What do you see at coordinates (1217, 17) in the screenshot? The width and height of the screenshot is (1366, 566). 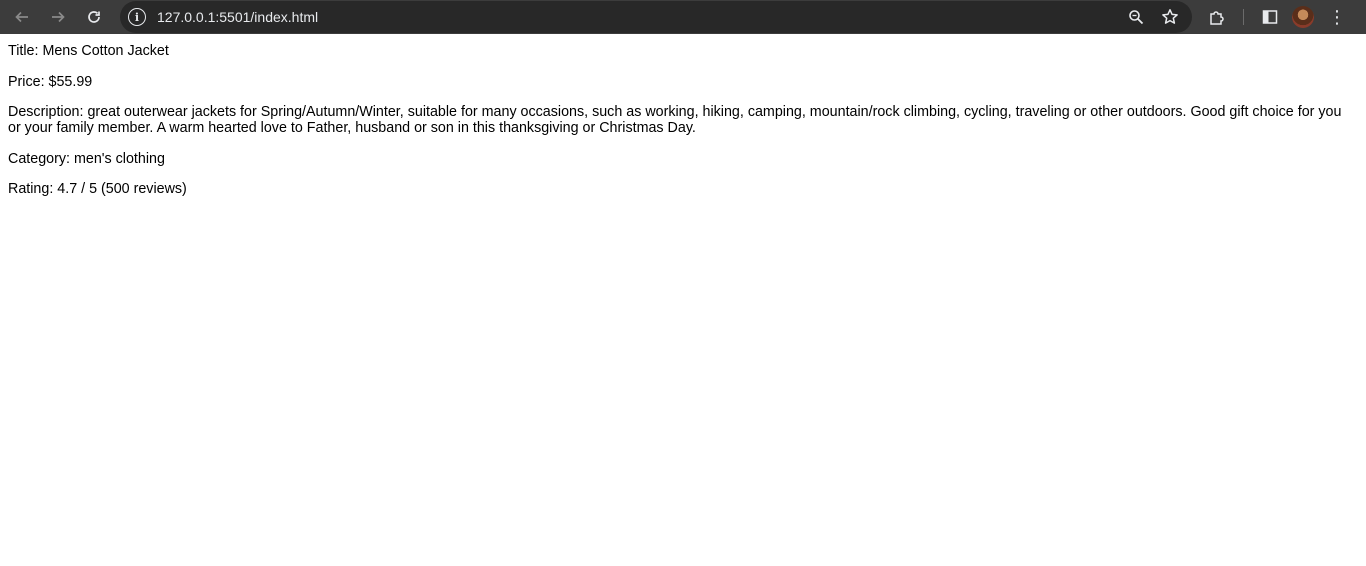 I see `puzzle-icon` at bounding box center [1217, 17].